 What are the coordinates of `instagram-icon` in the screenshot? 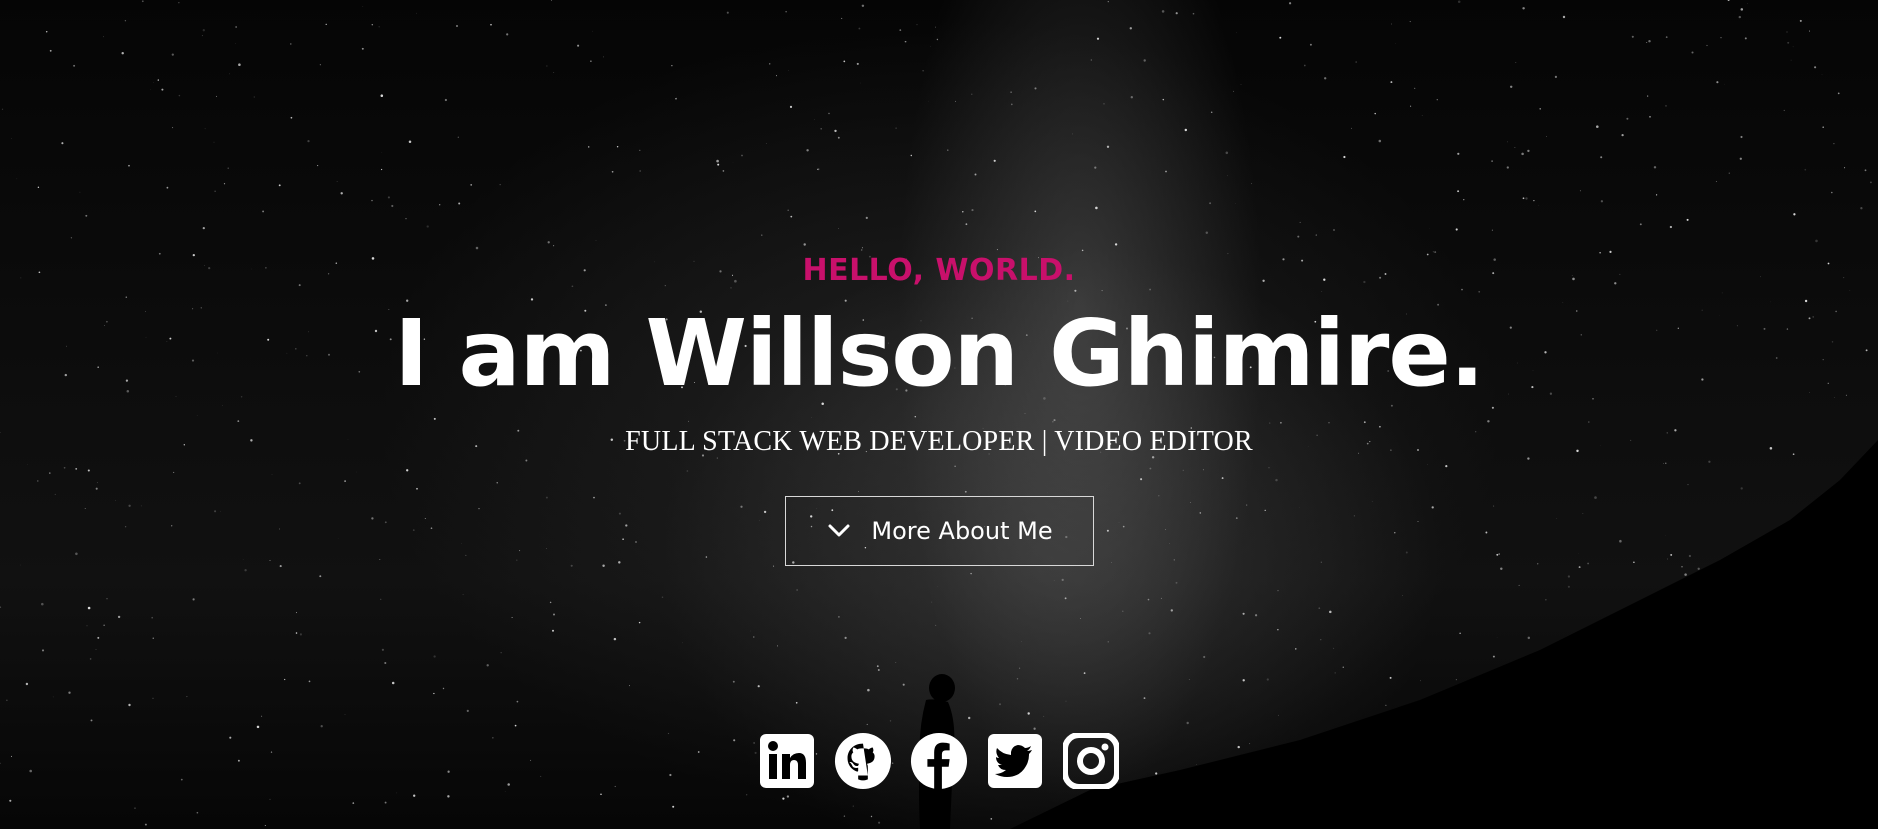 It's located at (1091, 761).